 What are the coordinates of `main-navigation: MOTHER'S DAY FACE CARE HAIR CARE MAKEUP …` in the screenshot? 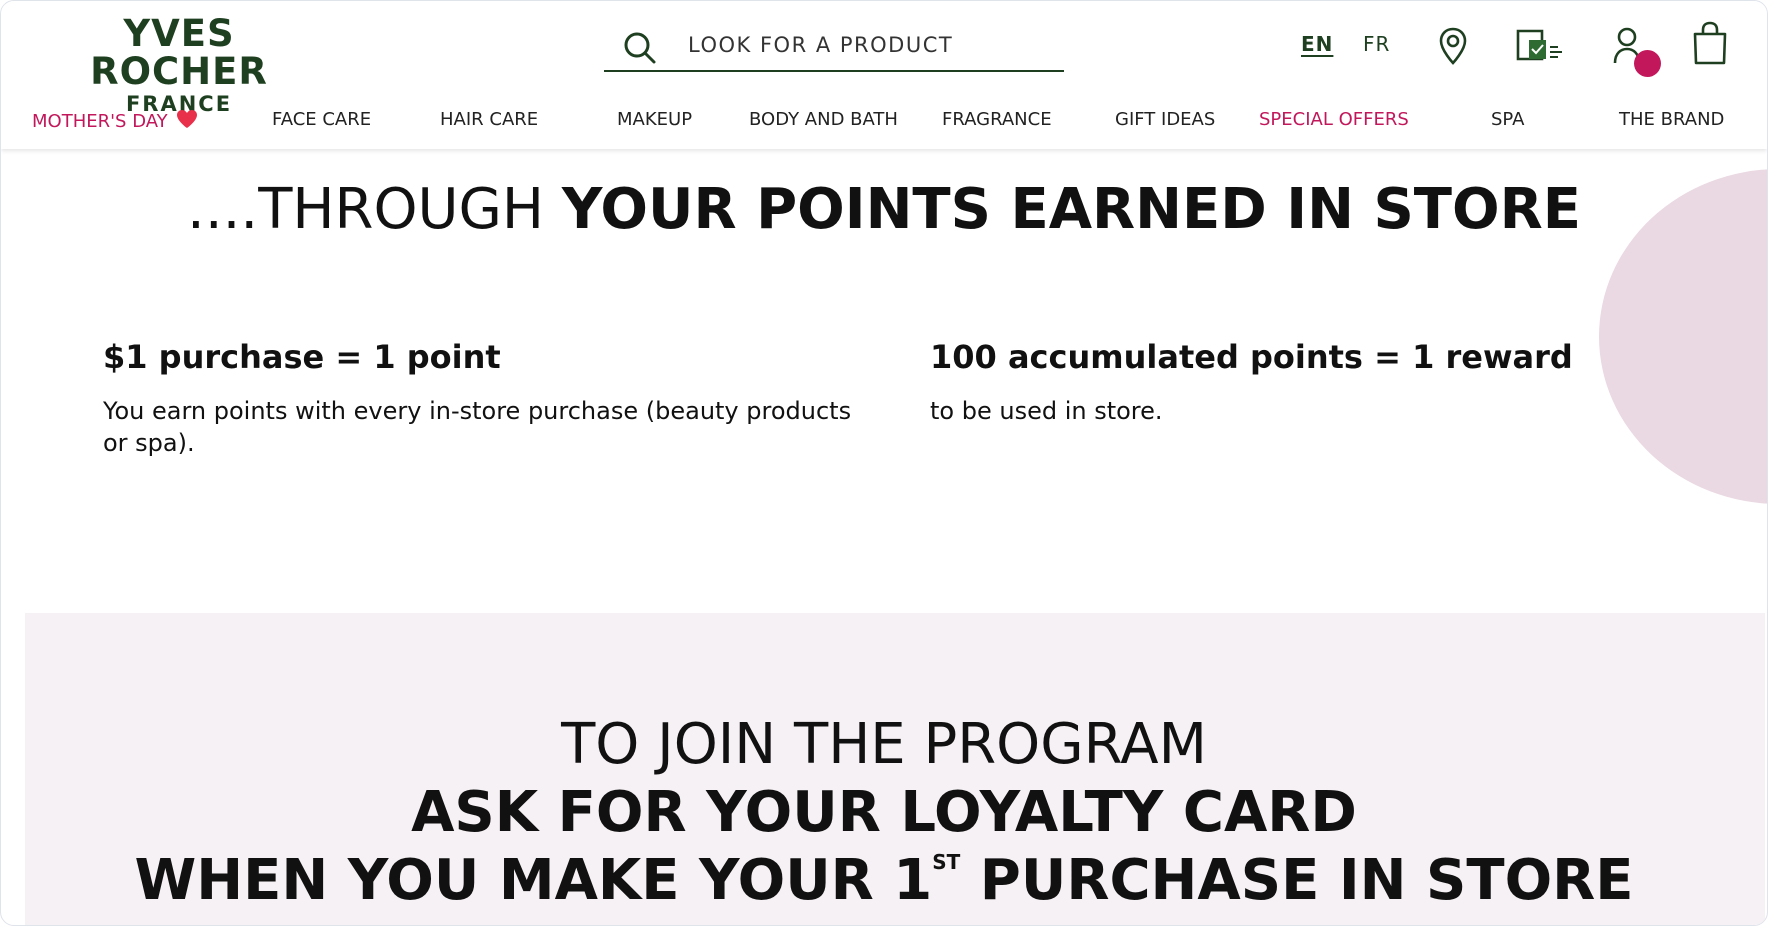 It's located at (884, 124).